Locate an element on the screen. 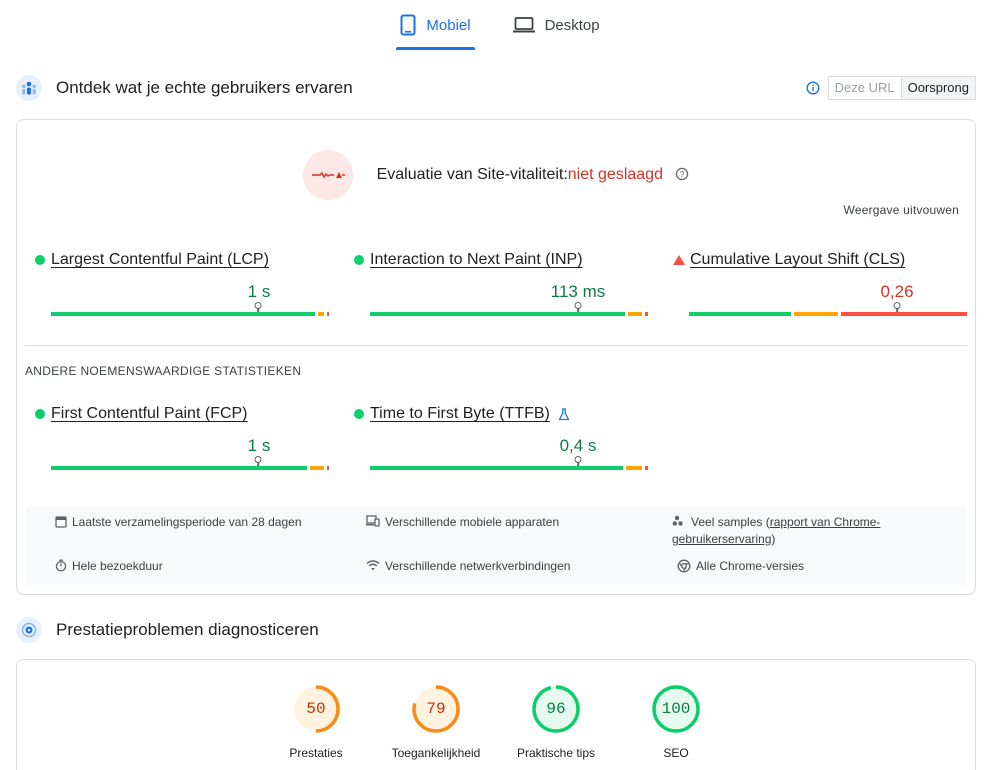 This screenshot has height=770, width=1000. field-data-title: Ontdek wat je echte gebruikers ervaren is located at coordinates (204, 87).